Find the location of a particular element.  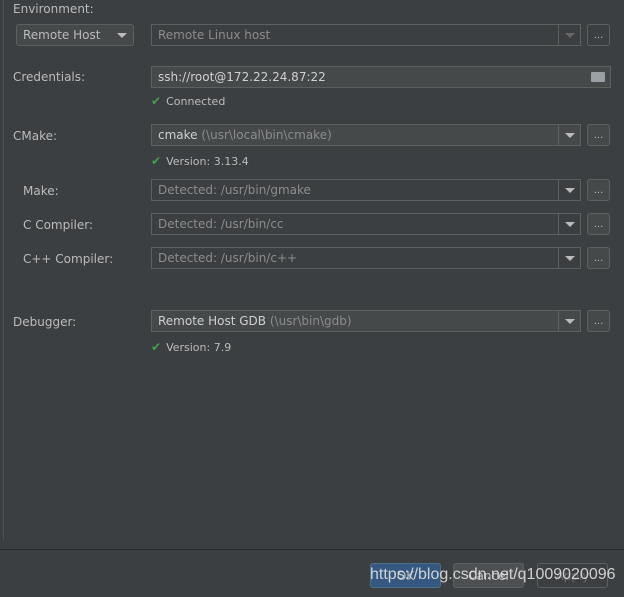

cmake-label: CMake: is located at coordinates (35, 136).